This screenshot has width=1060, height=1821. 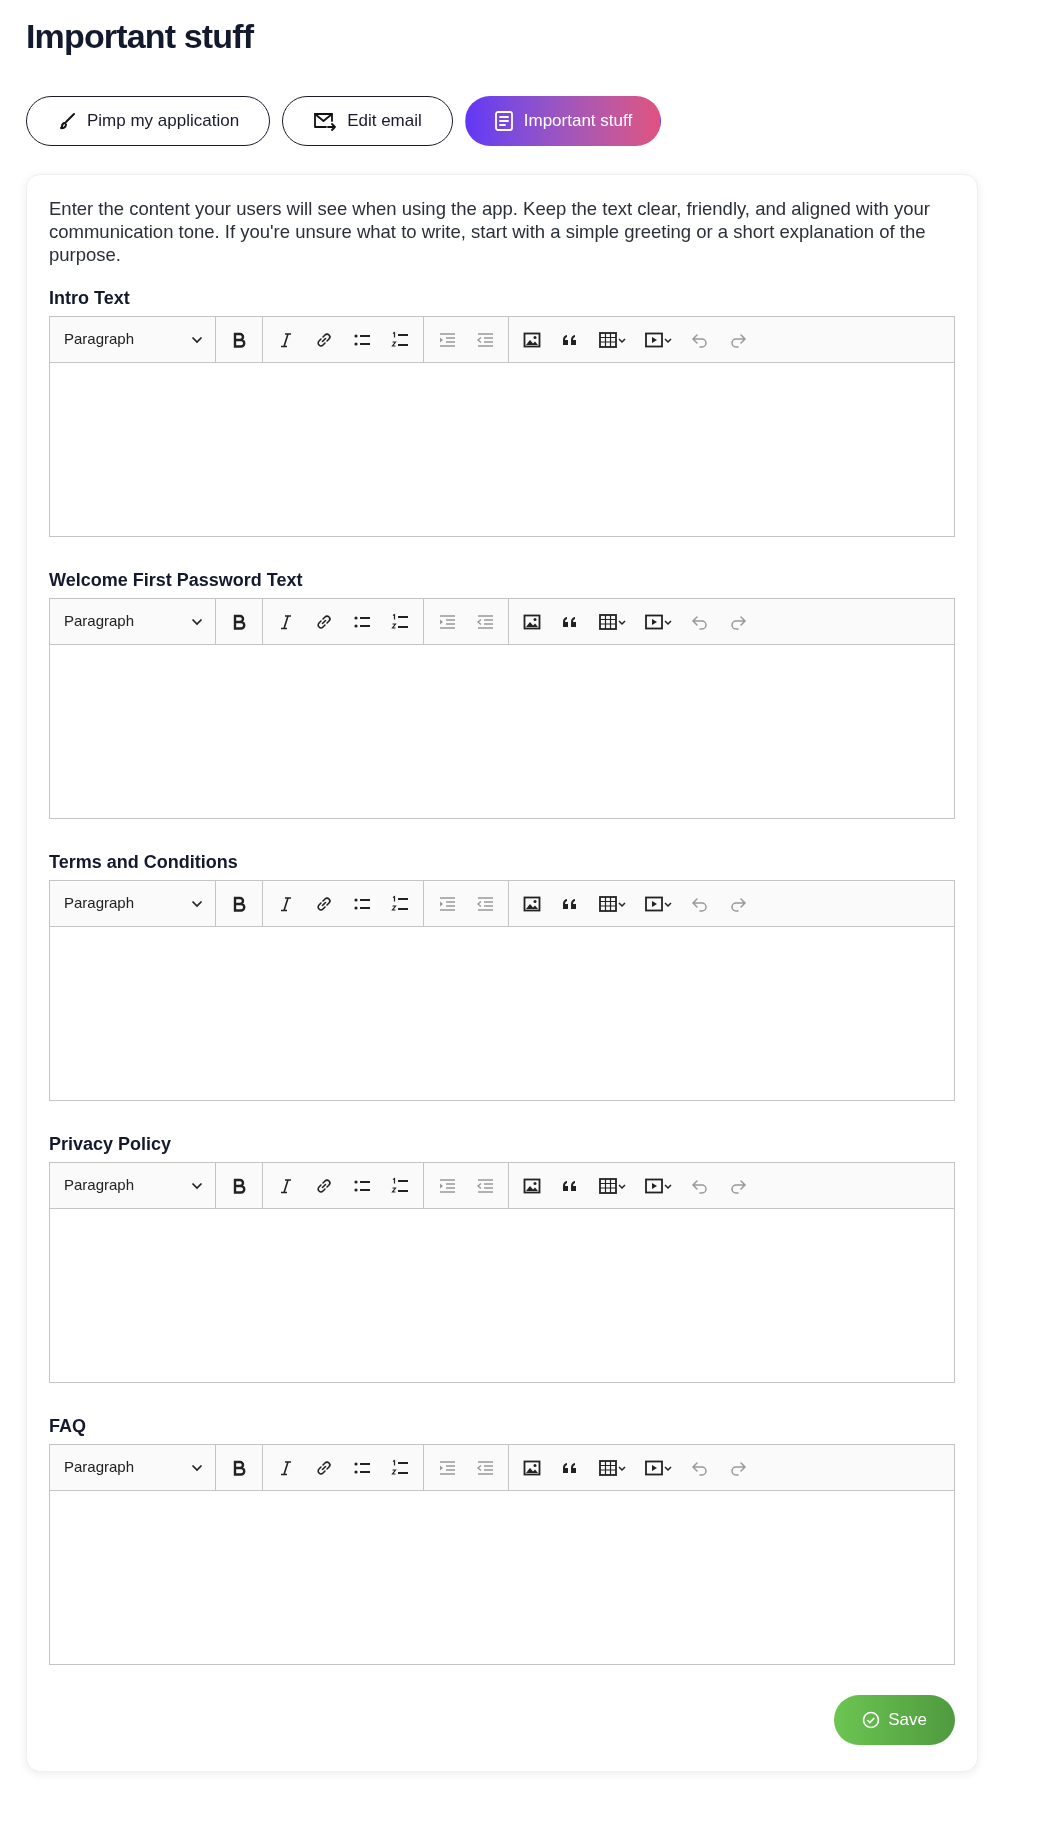 What do you see at coordinates (140, 36) in the screenshot?
I see `page-title: Important stuff` at bounding box center [140, 36].